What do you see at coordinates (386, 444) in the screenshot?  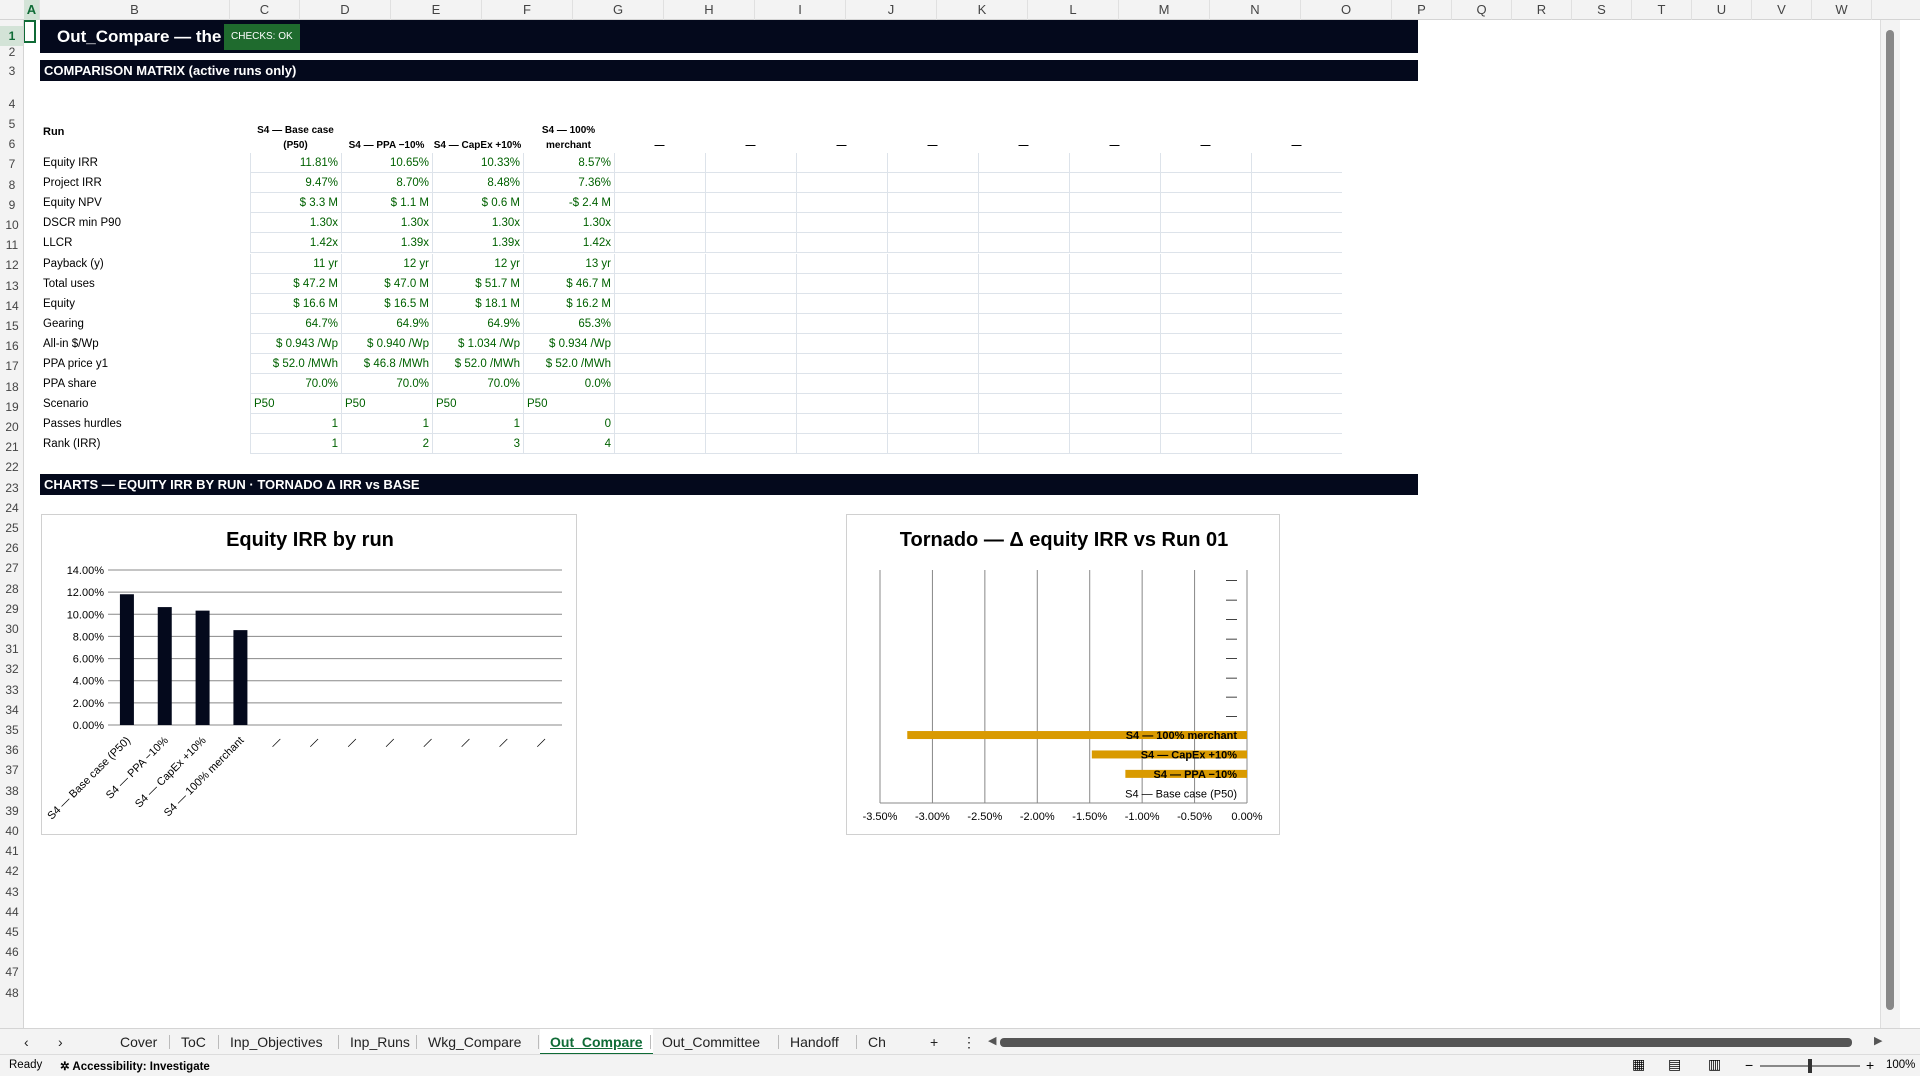 I see `matrix-cell: 2` at bounding box center [386, 444].